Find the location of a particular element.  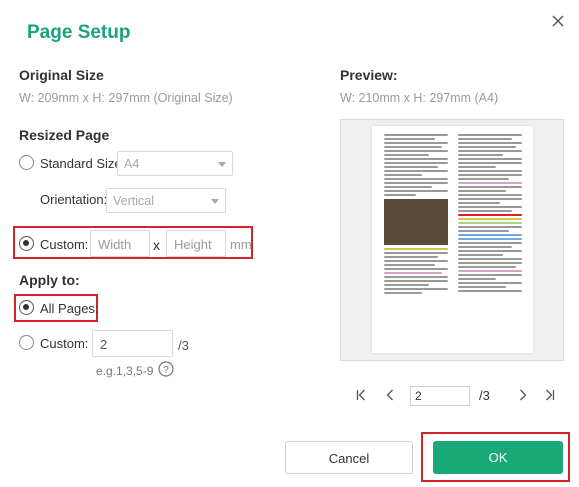

preview-page-thumbnail is located at coordinates (452, 239).